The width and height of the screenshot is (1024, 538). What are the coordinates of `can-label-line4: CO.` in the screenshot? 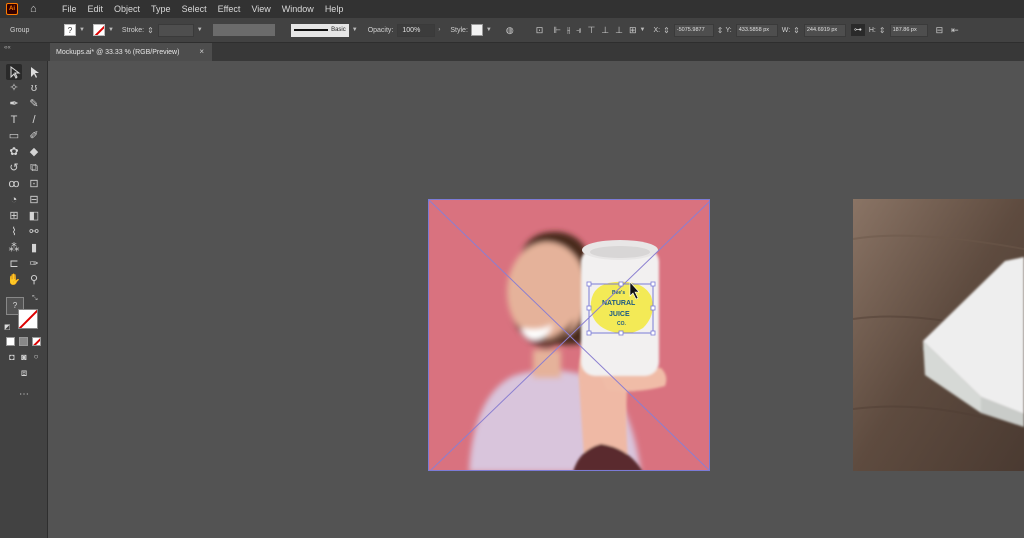 It's located at (622, 324).